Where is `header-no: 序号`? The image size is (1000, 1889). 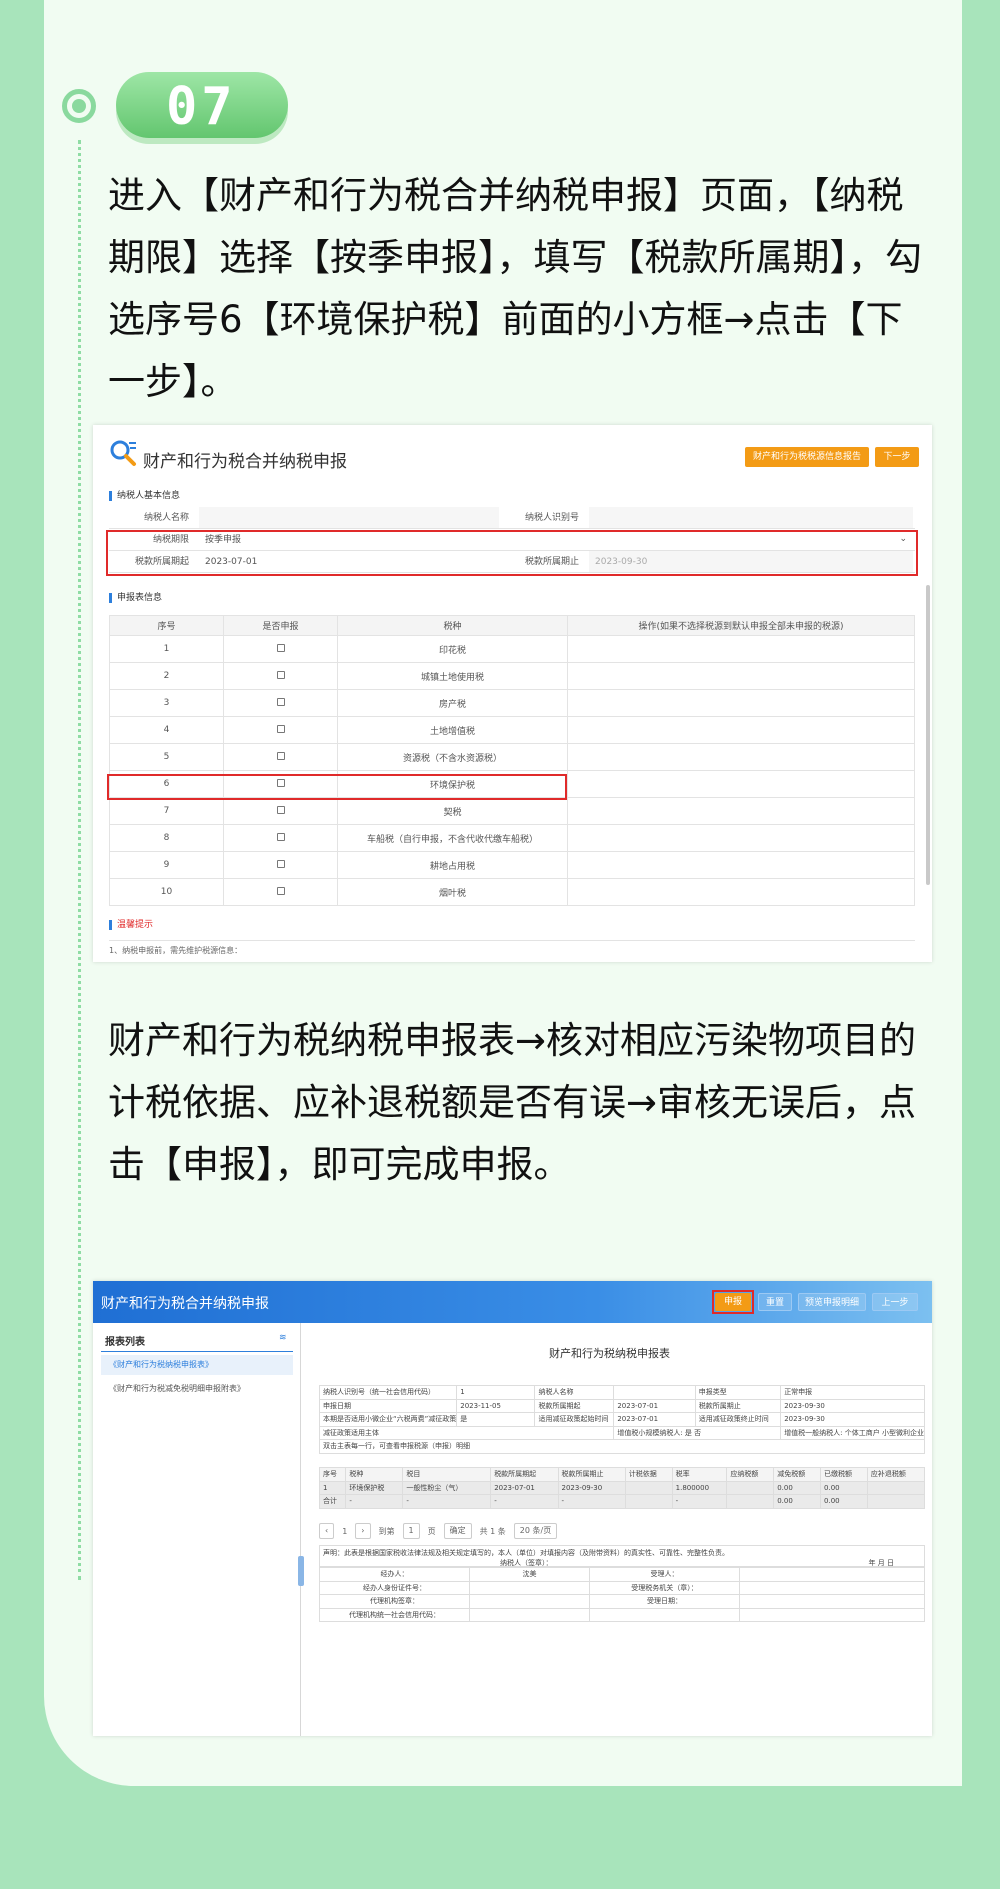 header-no: 序号 is located at coordinates (166, 625).